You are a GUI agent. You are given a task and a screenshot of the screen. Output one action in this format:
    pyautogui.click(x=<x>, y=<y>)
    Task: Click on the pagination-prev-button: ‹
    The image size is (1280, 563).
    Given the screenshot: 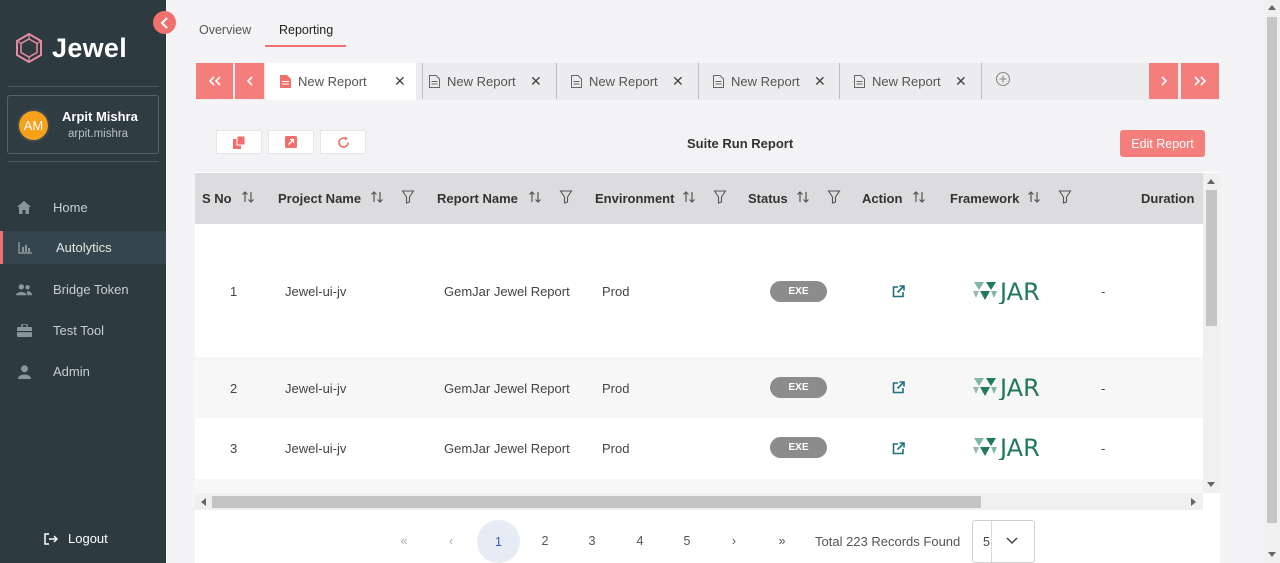 What is the action you would take?
    pyautogui.click(x=451, y=541)
    